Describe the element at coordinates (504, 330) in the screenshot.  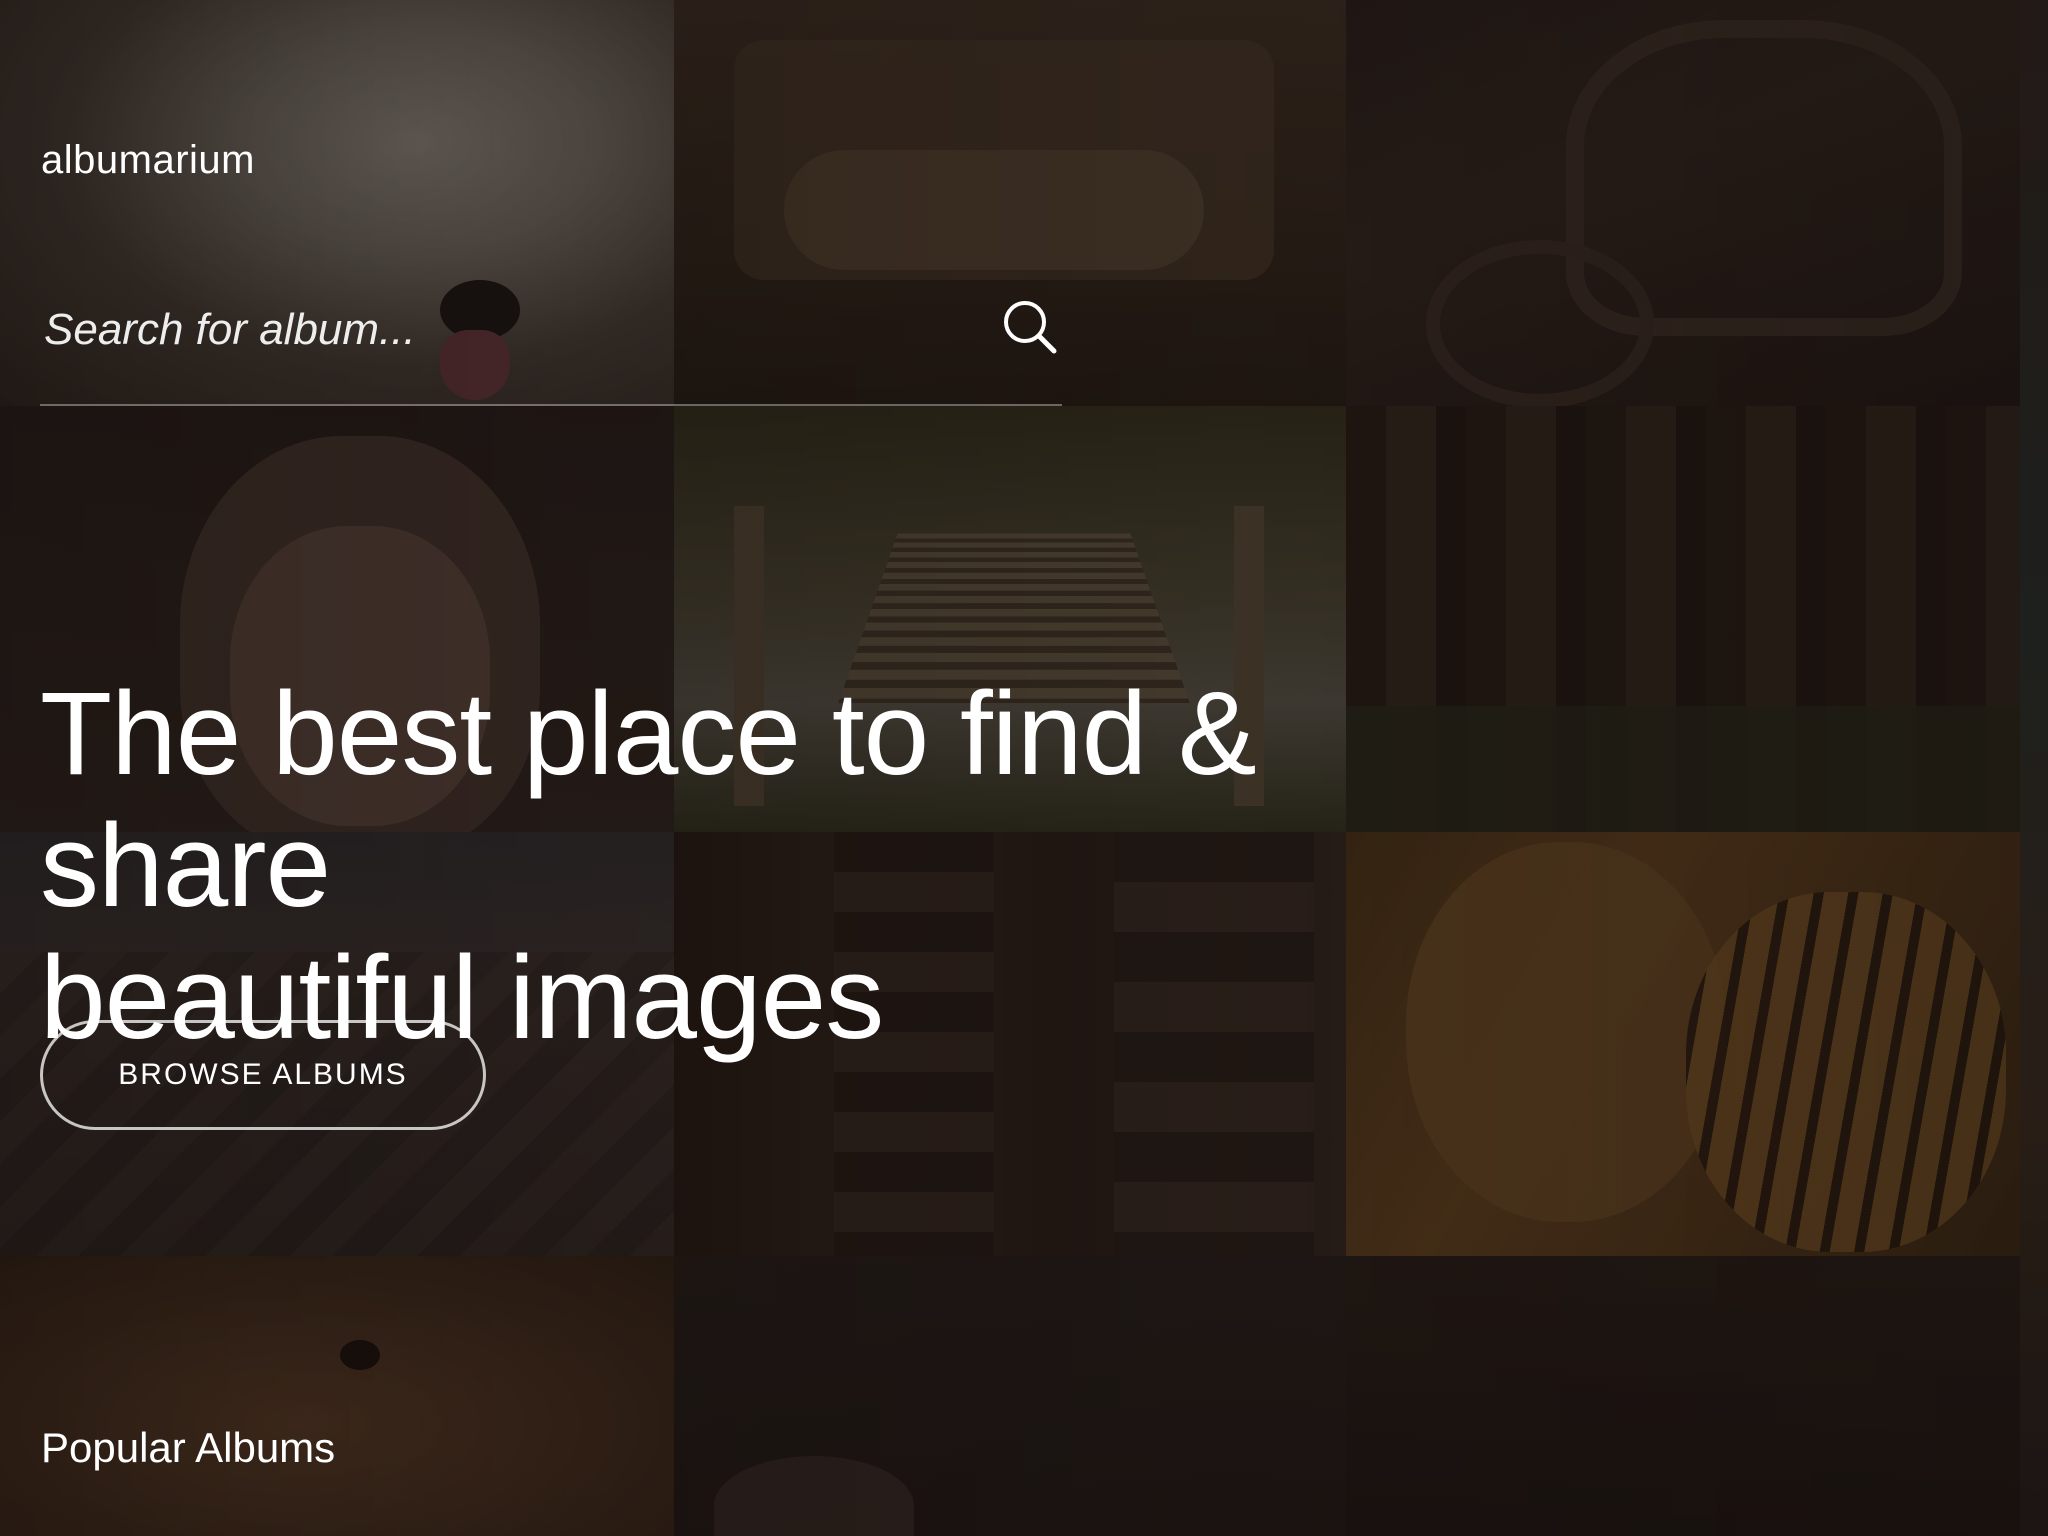
I see `search-input` at that location.